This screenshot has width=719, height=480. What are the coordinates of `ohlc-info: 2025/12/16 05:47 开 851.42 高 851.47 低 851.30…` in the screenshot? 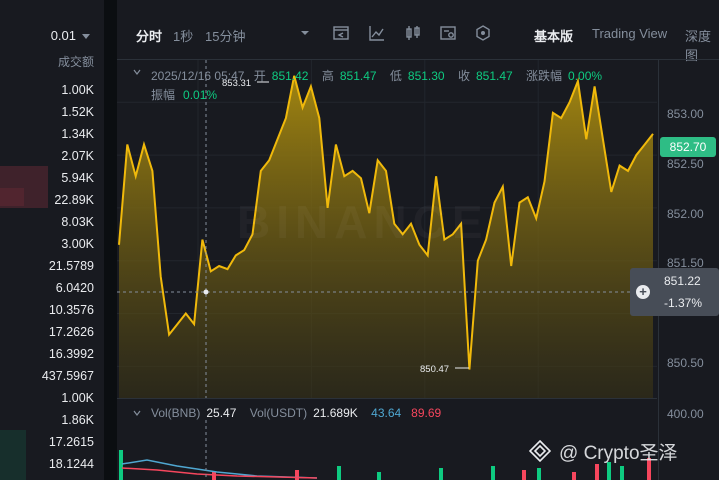 It's located at (377, 76).